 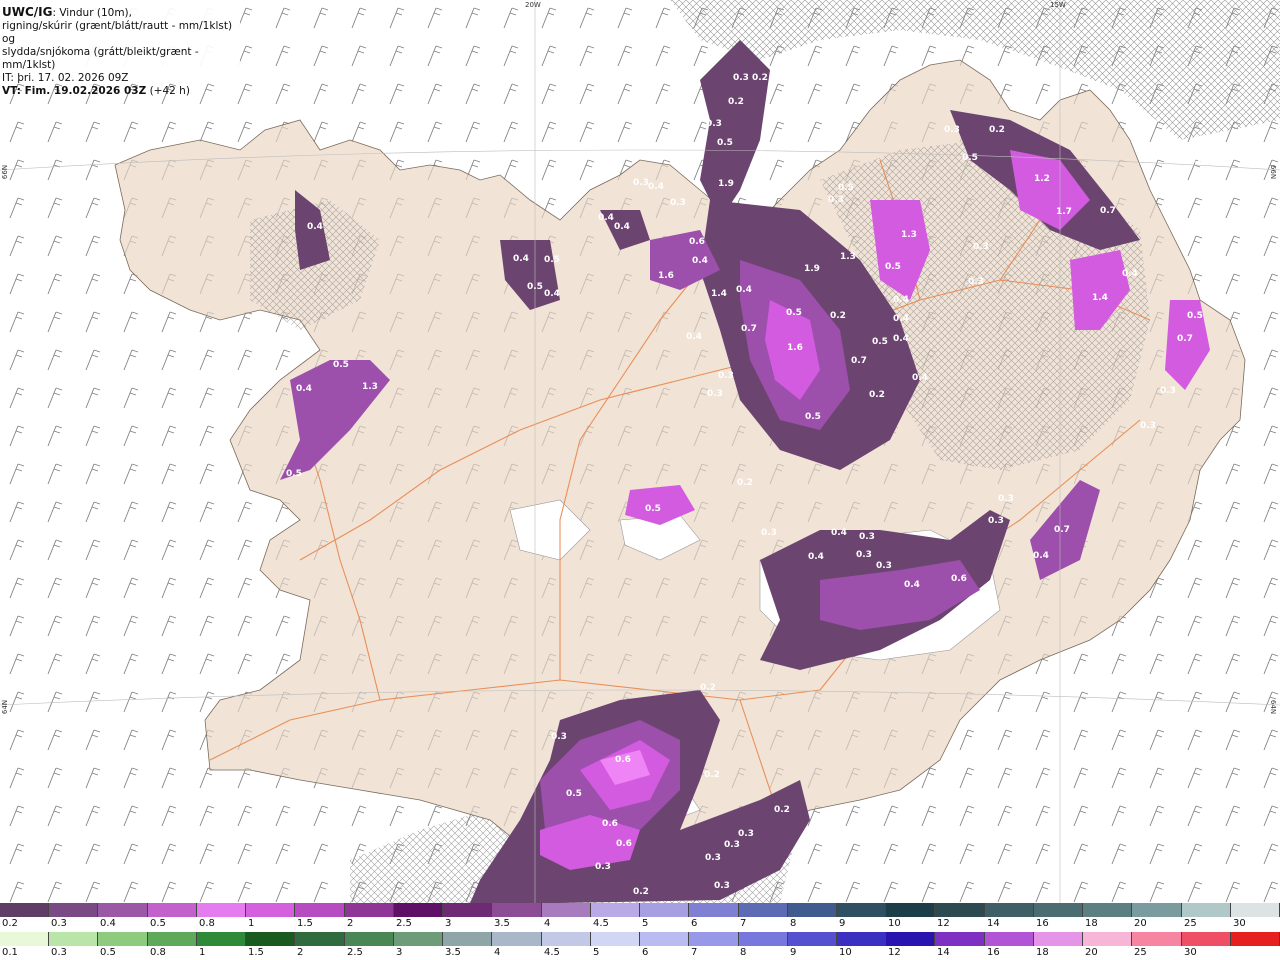 I want to click on precip-label: 1.6, so click(x=666, y=276).